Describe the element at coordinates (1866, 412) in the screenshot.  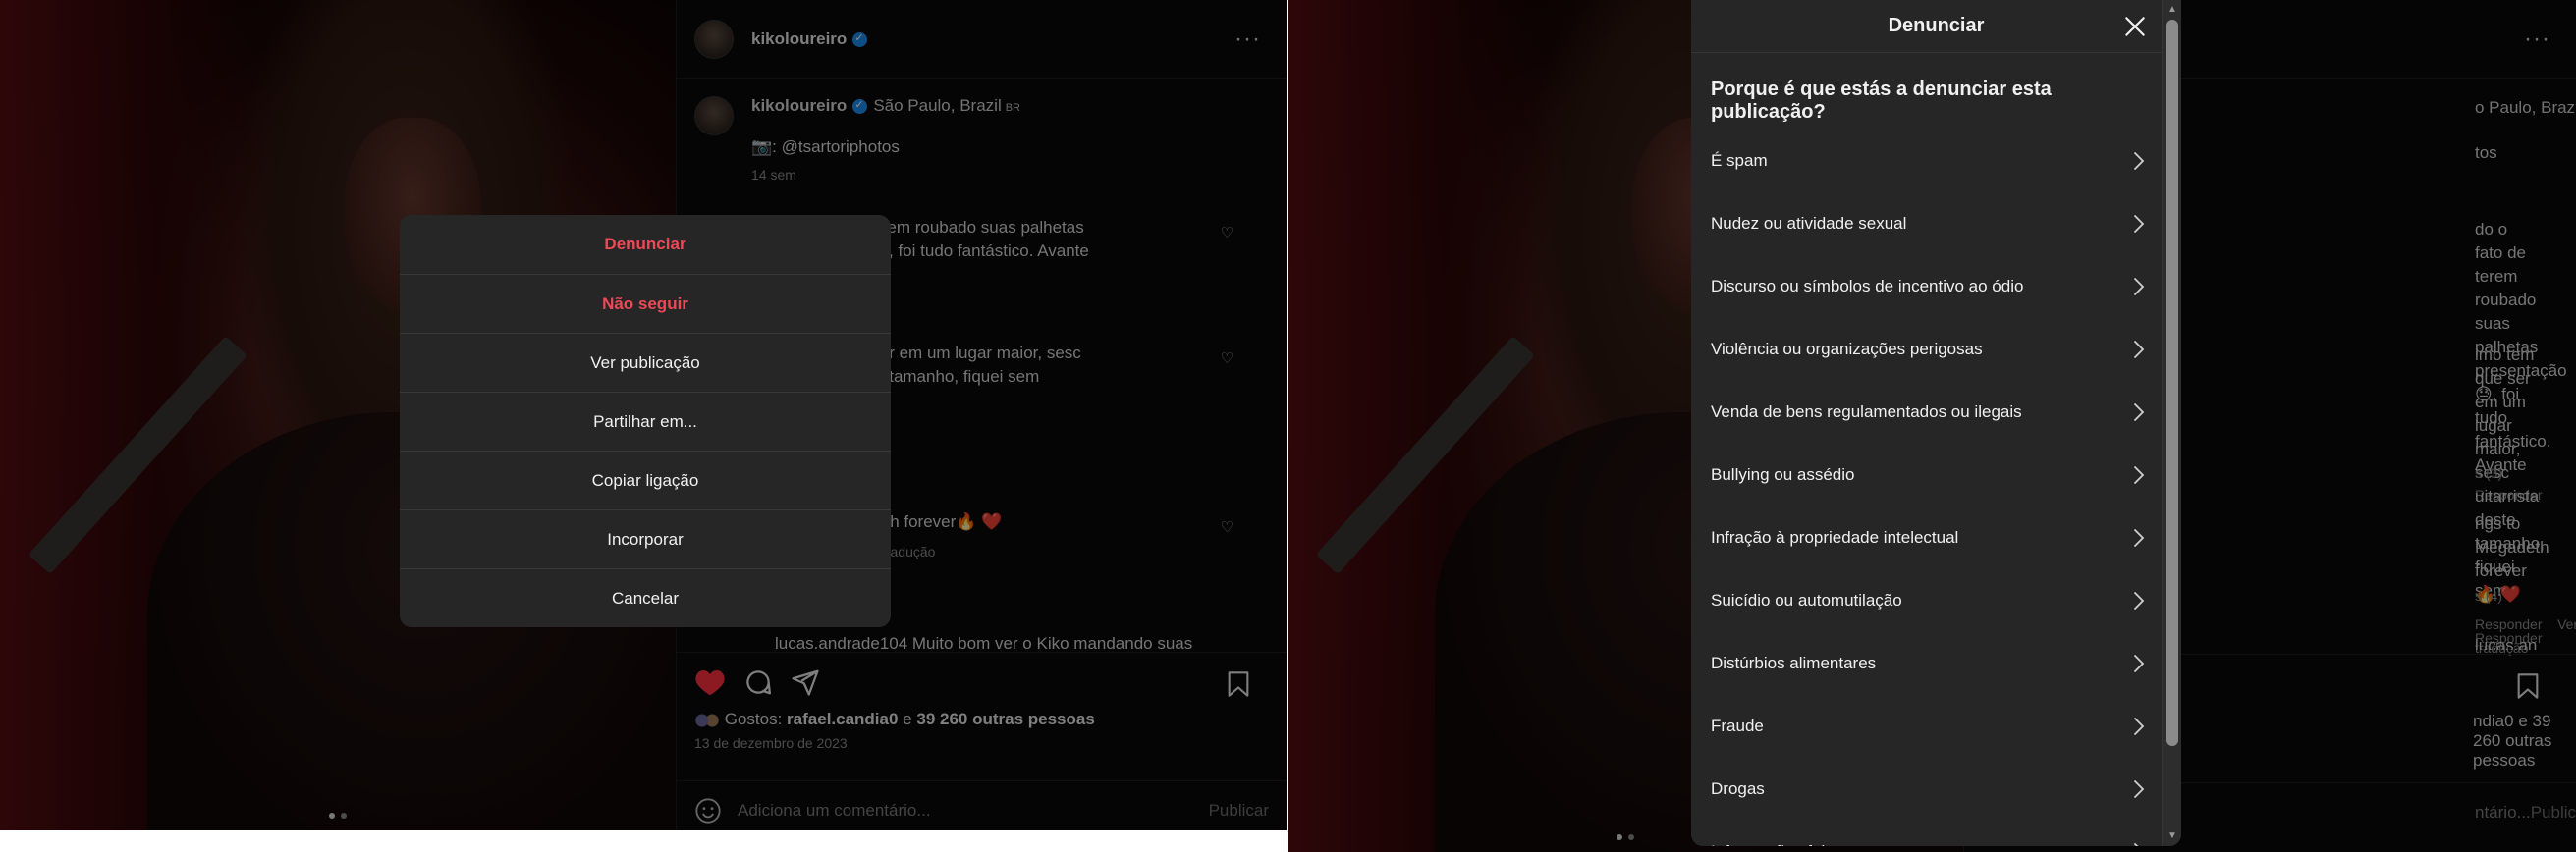
I see `report-reason-label: Venda de bens regulamentados ou ilegais` at that location.